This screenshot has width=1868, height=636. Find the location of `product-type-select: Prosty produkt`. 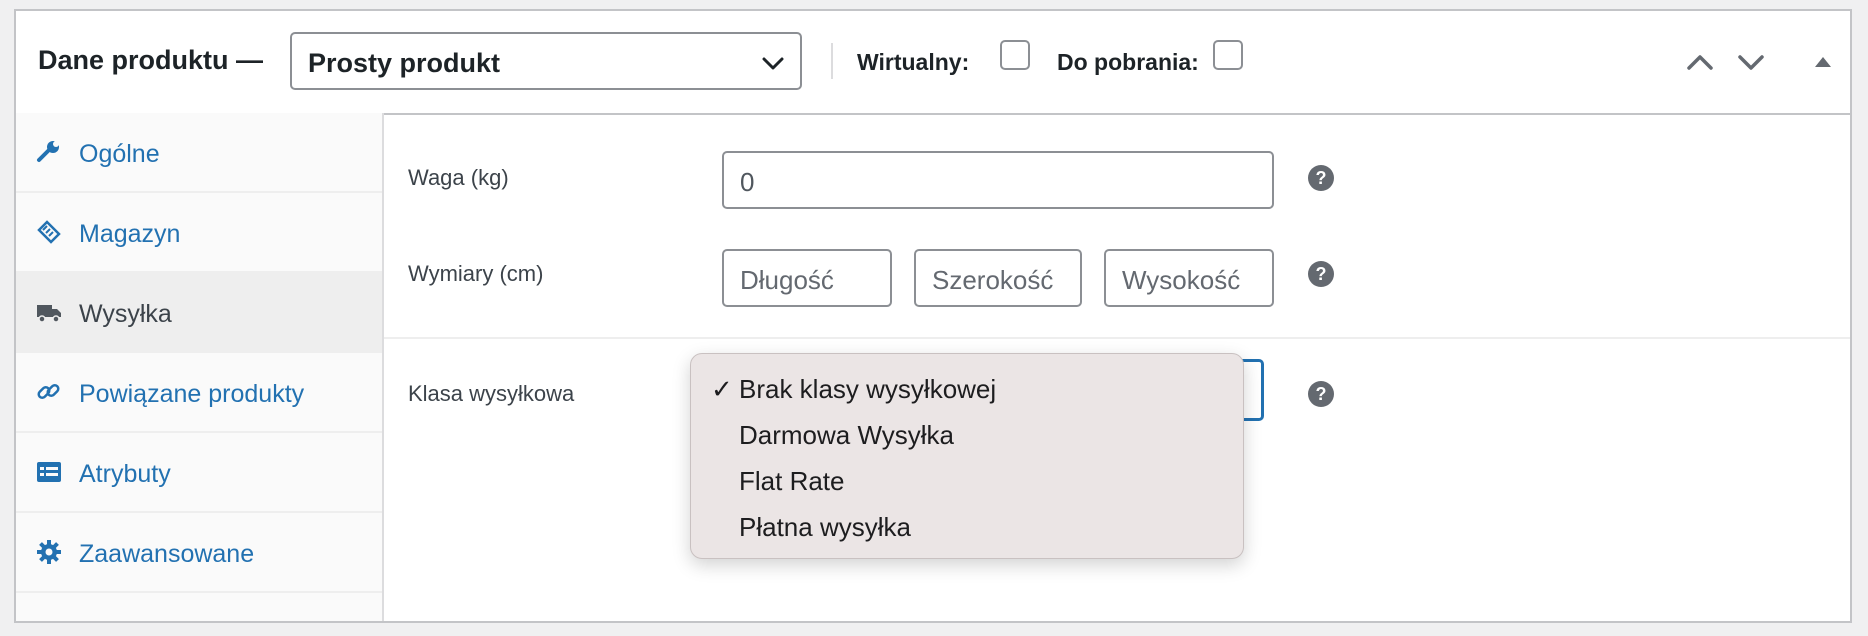

product-type-select: Prosty produkt is located at coordinates (546, 61).